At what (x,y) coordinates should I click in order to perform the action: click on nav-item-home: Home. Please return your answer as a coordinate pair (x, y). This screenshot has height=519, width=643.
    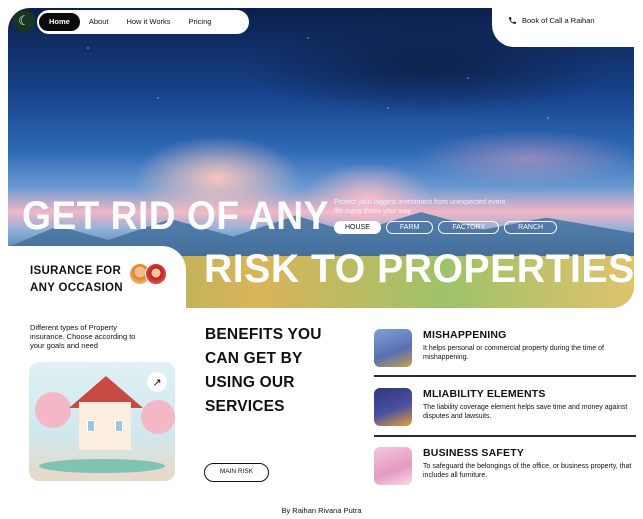
    Looking at the image, I should click on (59, 22).